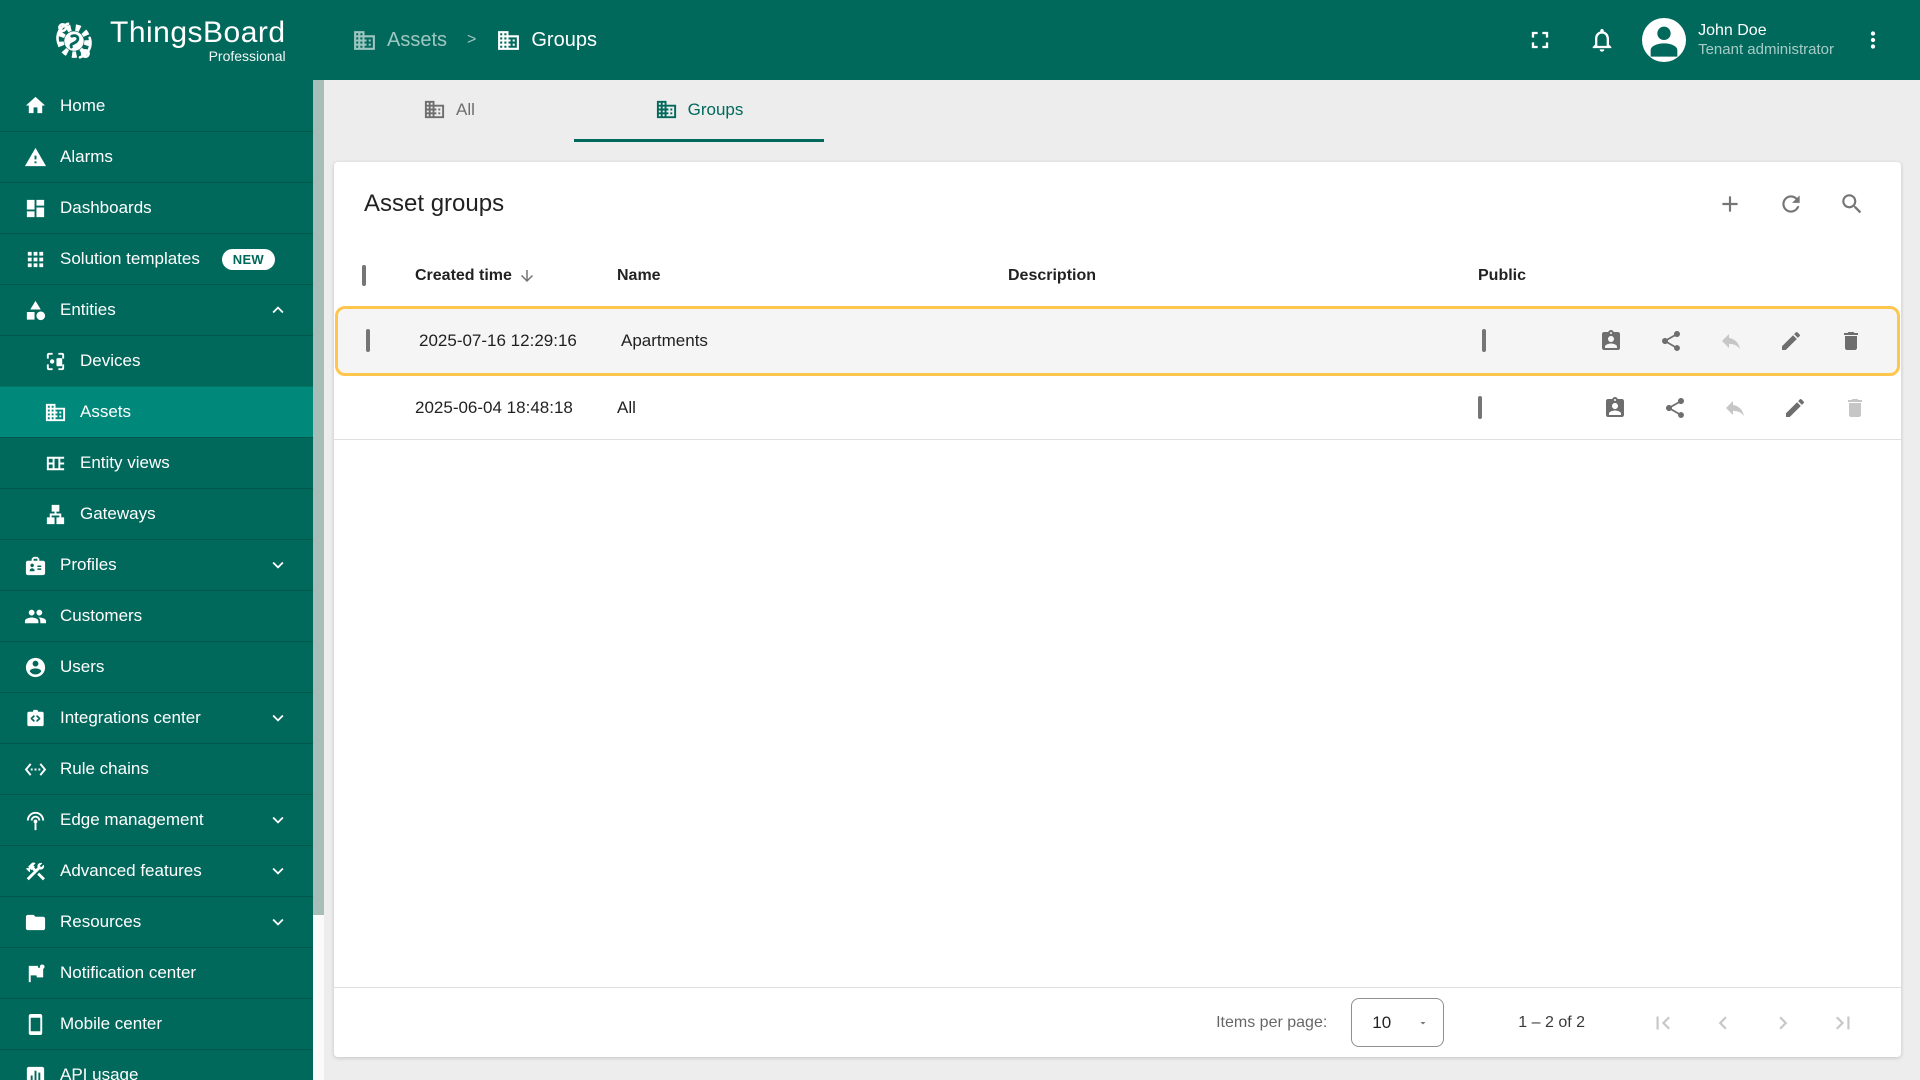 The height and width of the screenshot is (1080, 1920). What do you see at coordinates (417, 39) in the screenshot?
I see `breadcrumb-label: Assets` at bounding box center [417, 39].